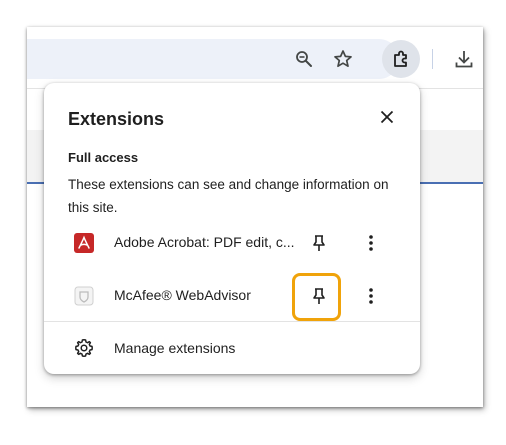 This screenshot has height=445, width=506. Describe the element at coordinates (84, 243) in the screenshot. I see `adobe-acrobat-icon` at that location.